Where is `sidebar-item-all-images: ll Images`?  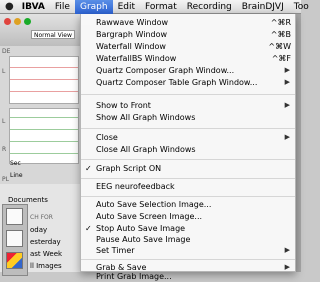
sidebar-item-all-images: ll Images is located at coordinates (46, 266).